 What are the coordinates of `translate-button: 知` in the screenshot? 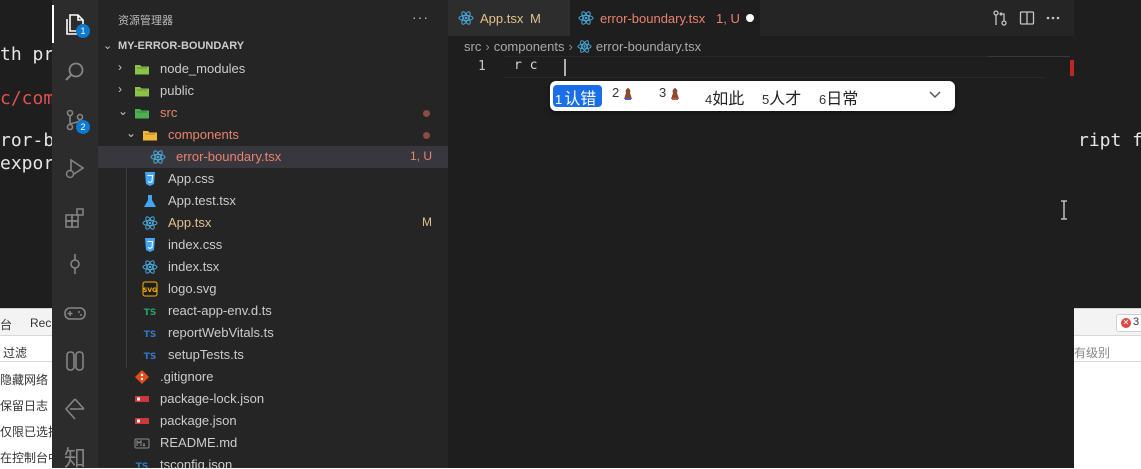 It's located at (75, 451).